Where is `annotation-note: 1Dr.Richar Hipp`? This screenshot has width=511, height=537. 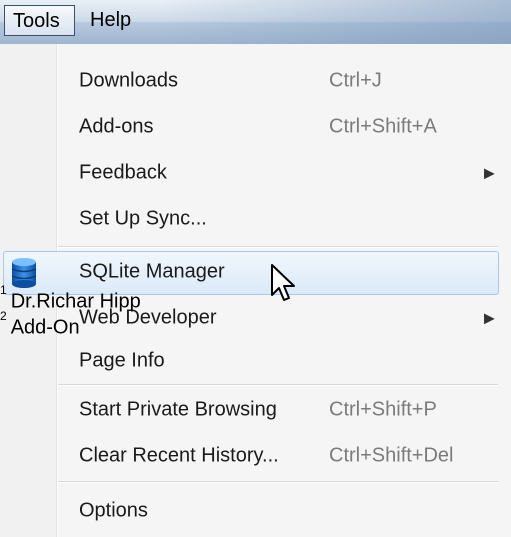 annotation-note: 1Dr.Richar Hipp is located at coordinates (70, 298).